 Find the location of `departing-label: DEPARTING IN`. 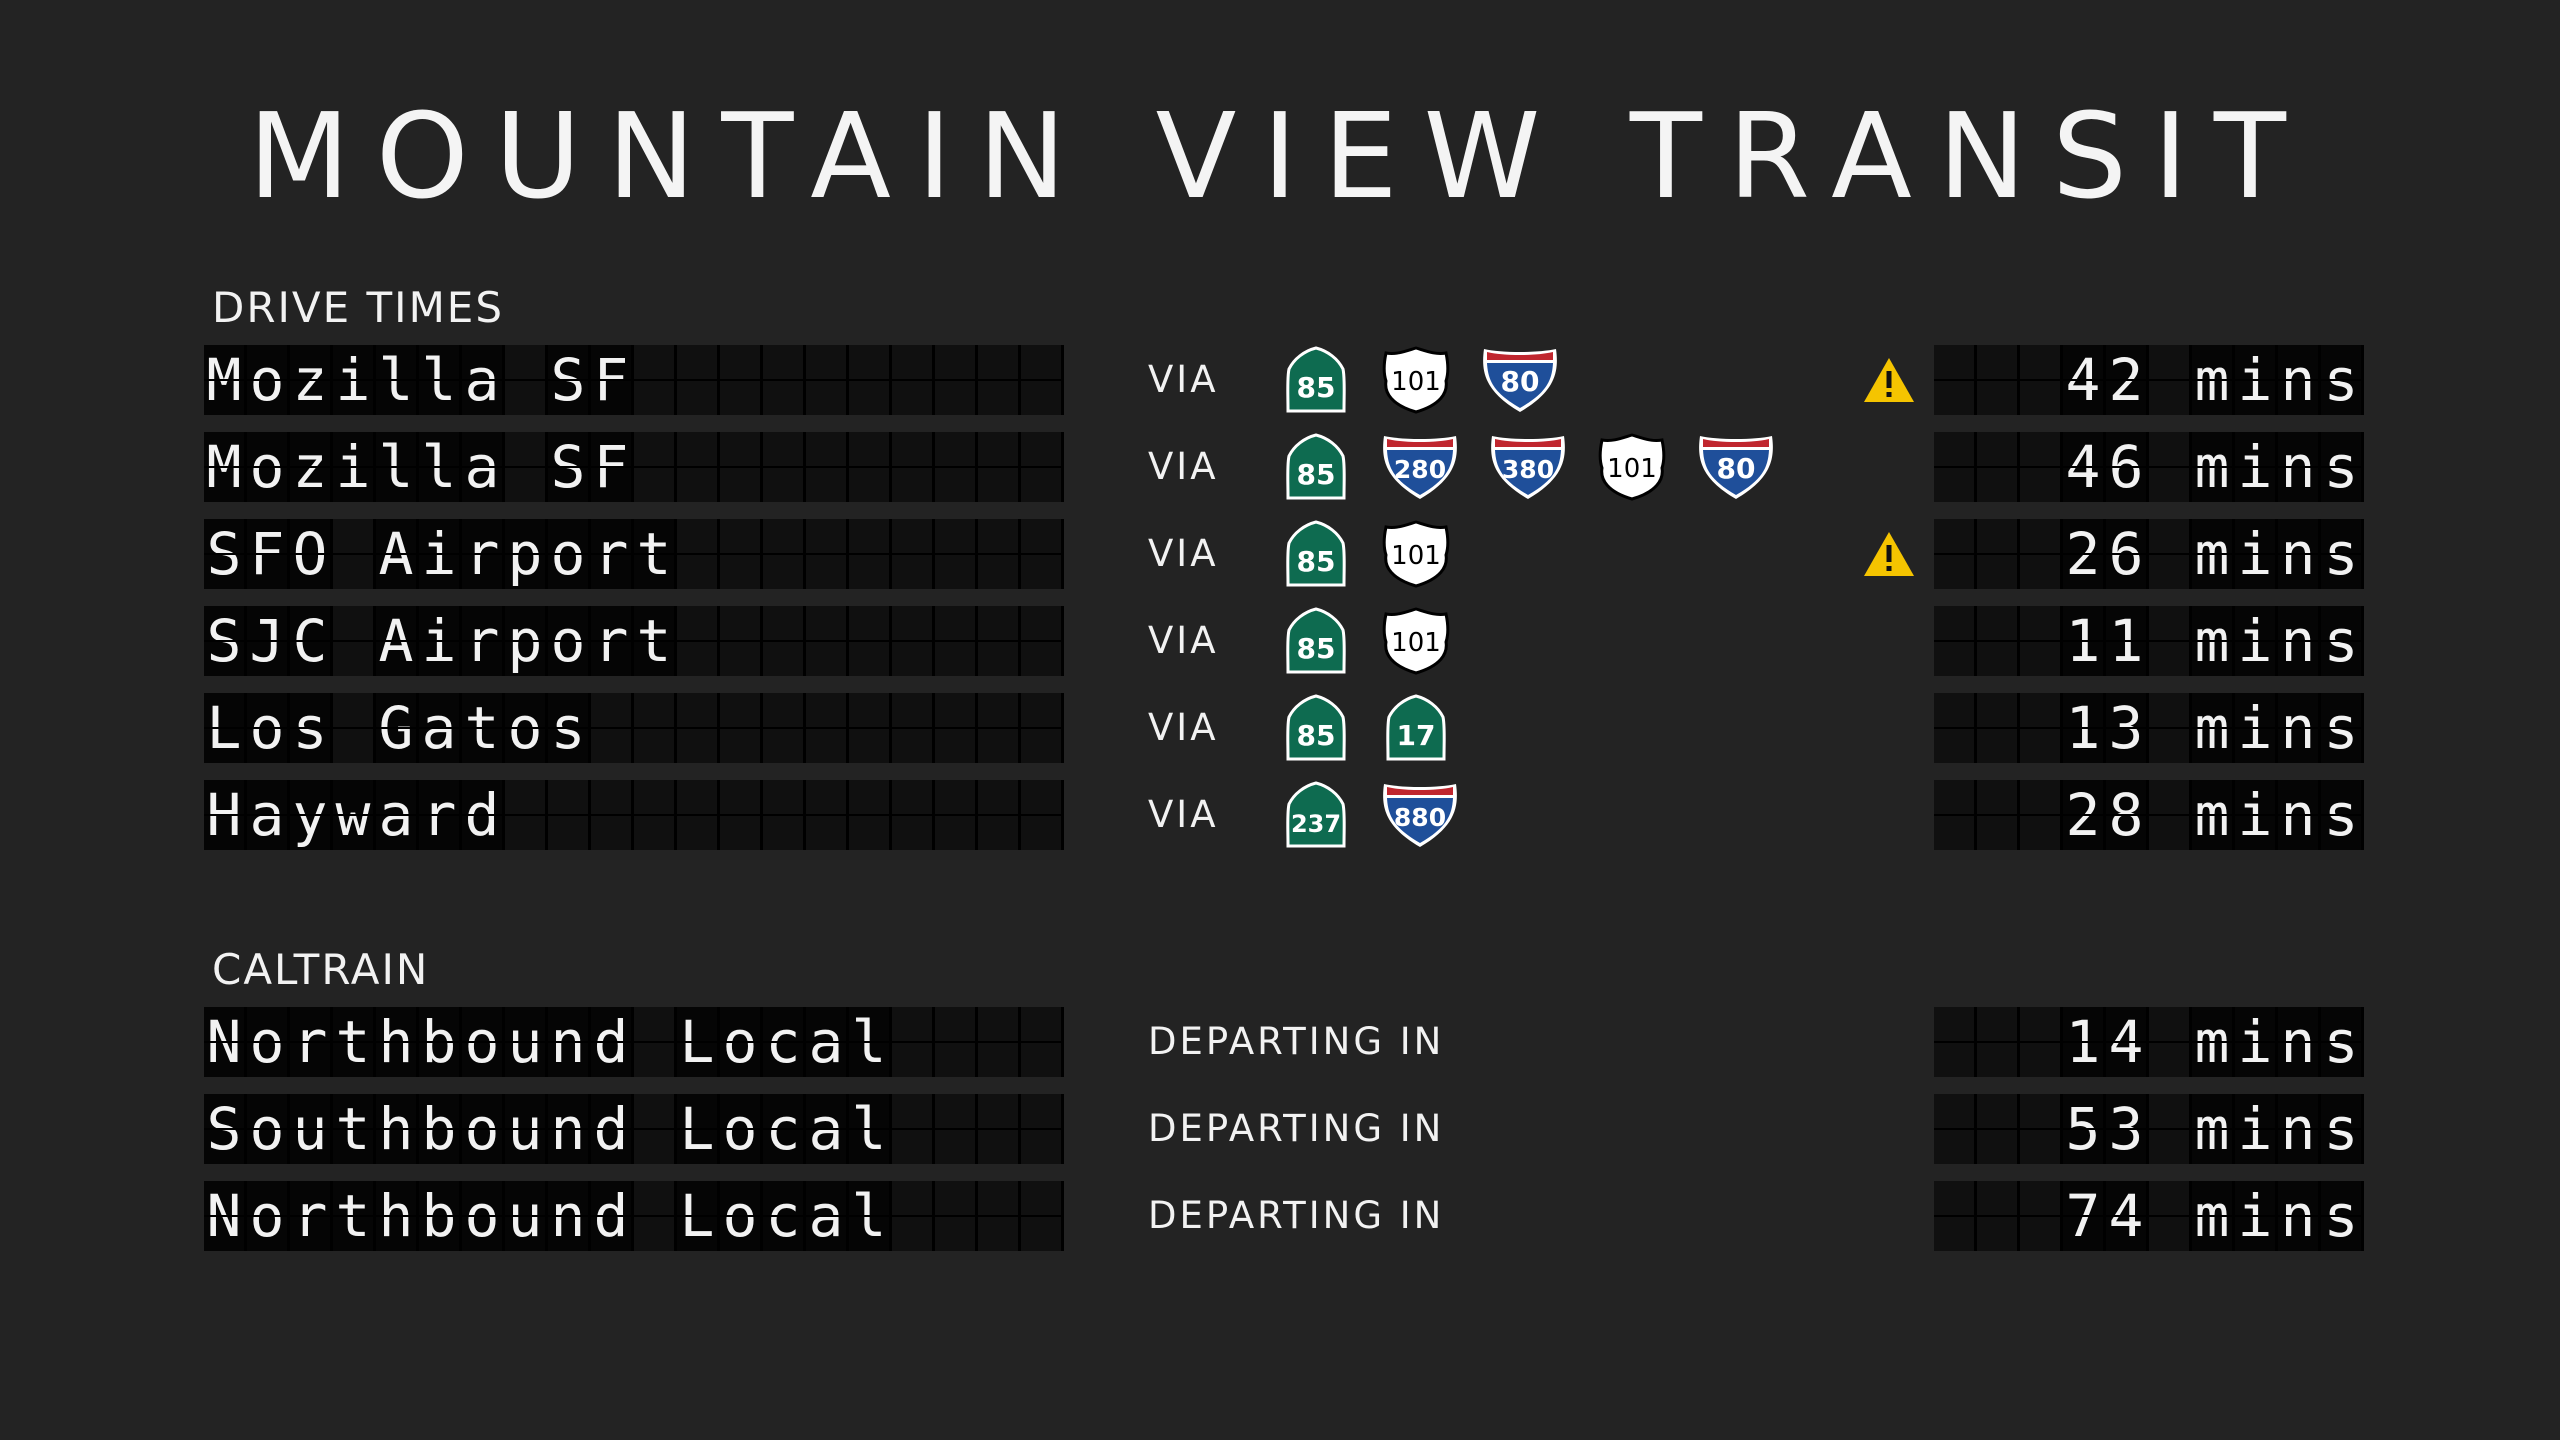

departing-label: DEPARTING IN is located at coordinates (1296, 1128).